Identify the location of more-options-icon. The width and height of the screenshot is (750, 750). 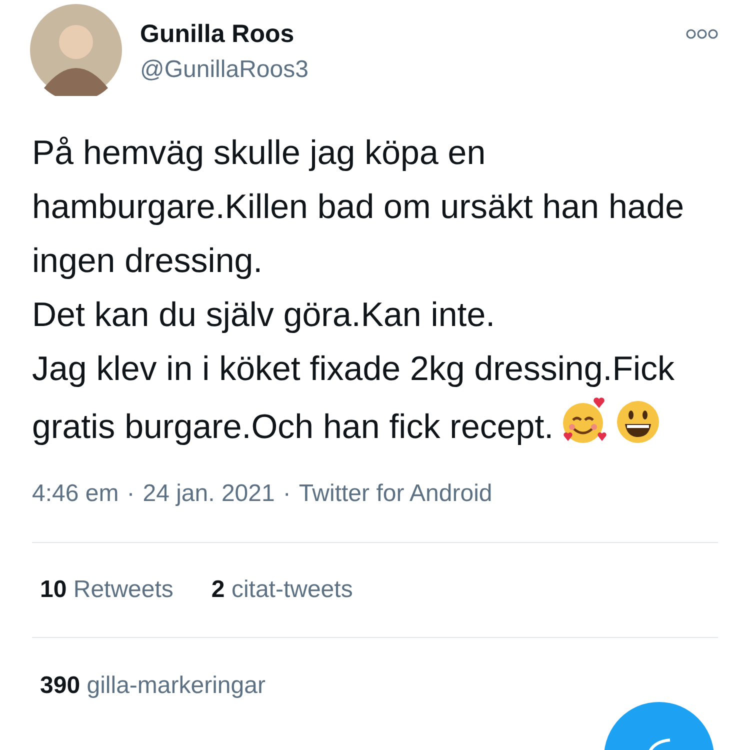
(702, 34).